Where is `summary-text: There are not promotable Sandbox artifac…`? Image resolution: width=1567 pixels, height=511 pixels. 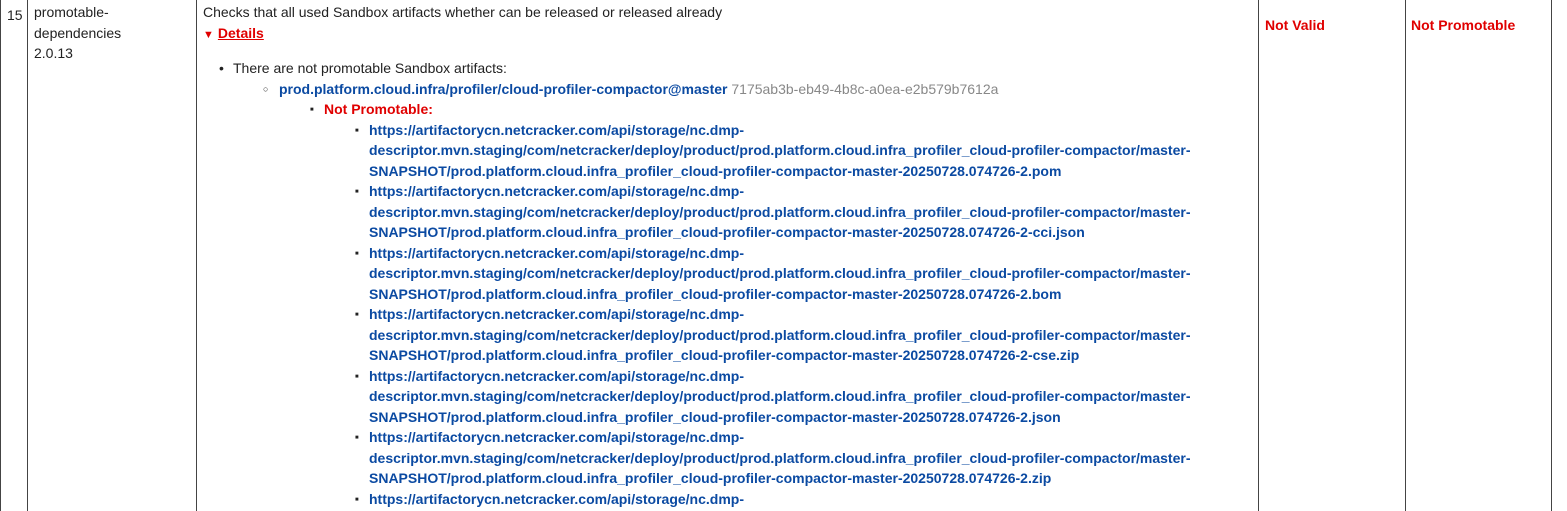
summary-text: There are not promotable Sandbox artifac… is located at coordinates (370, 68).